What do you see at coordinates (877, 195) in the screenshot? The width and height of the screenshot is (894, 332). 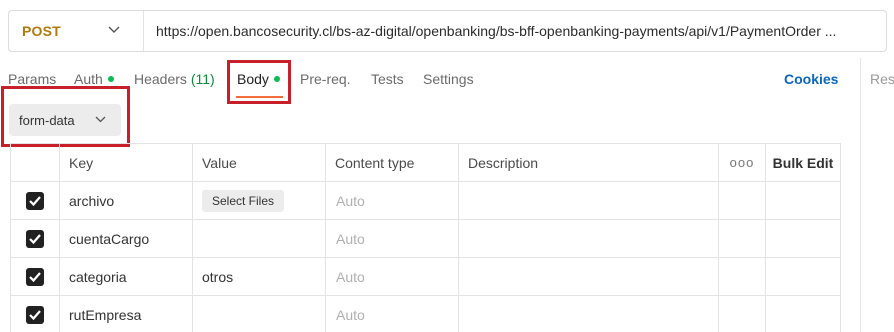 I see `response-pane-divider` at bounding box center [877, 195].